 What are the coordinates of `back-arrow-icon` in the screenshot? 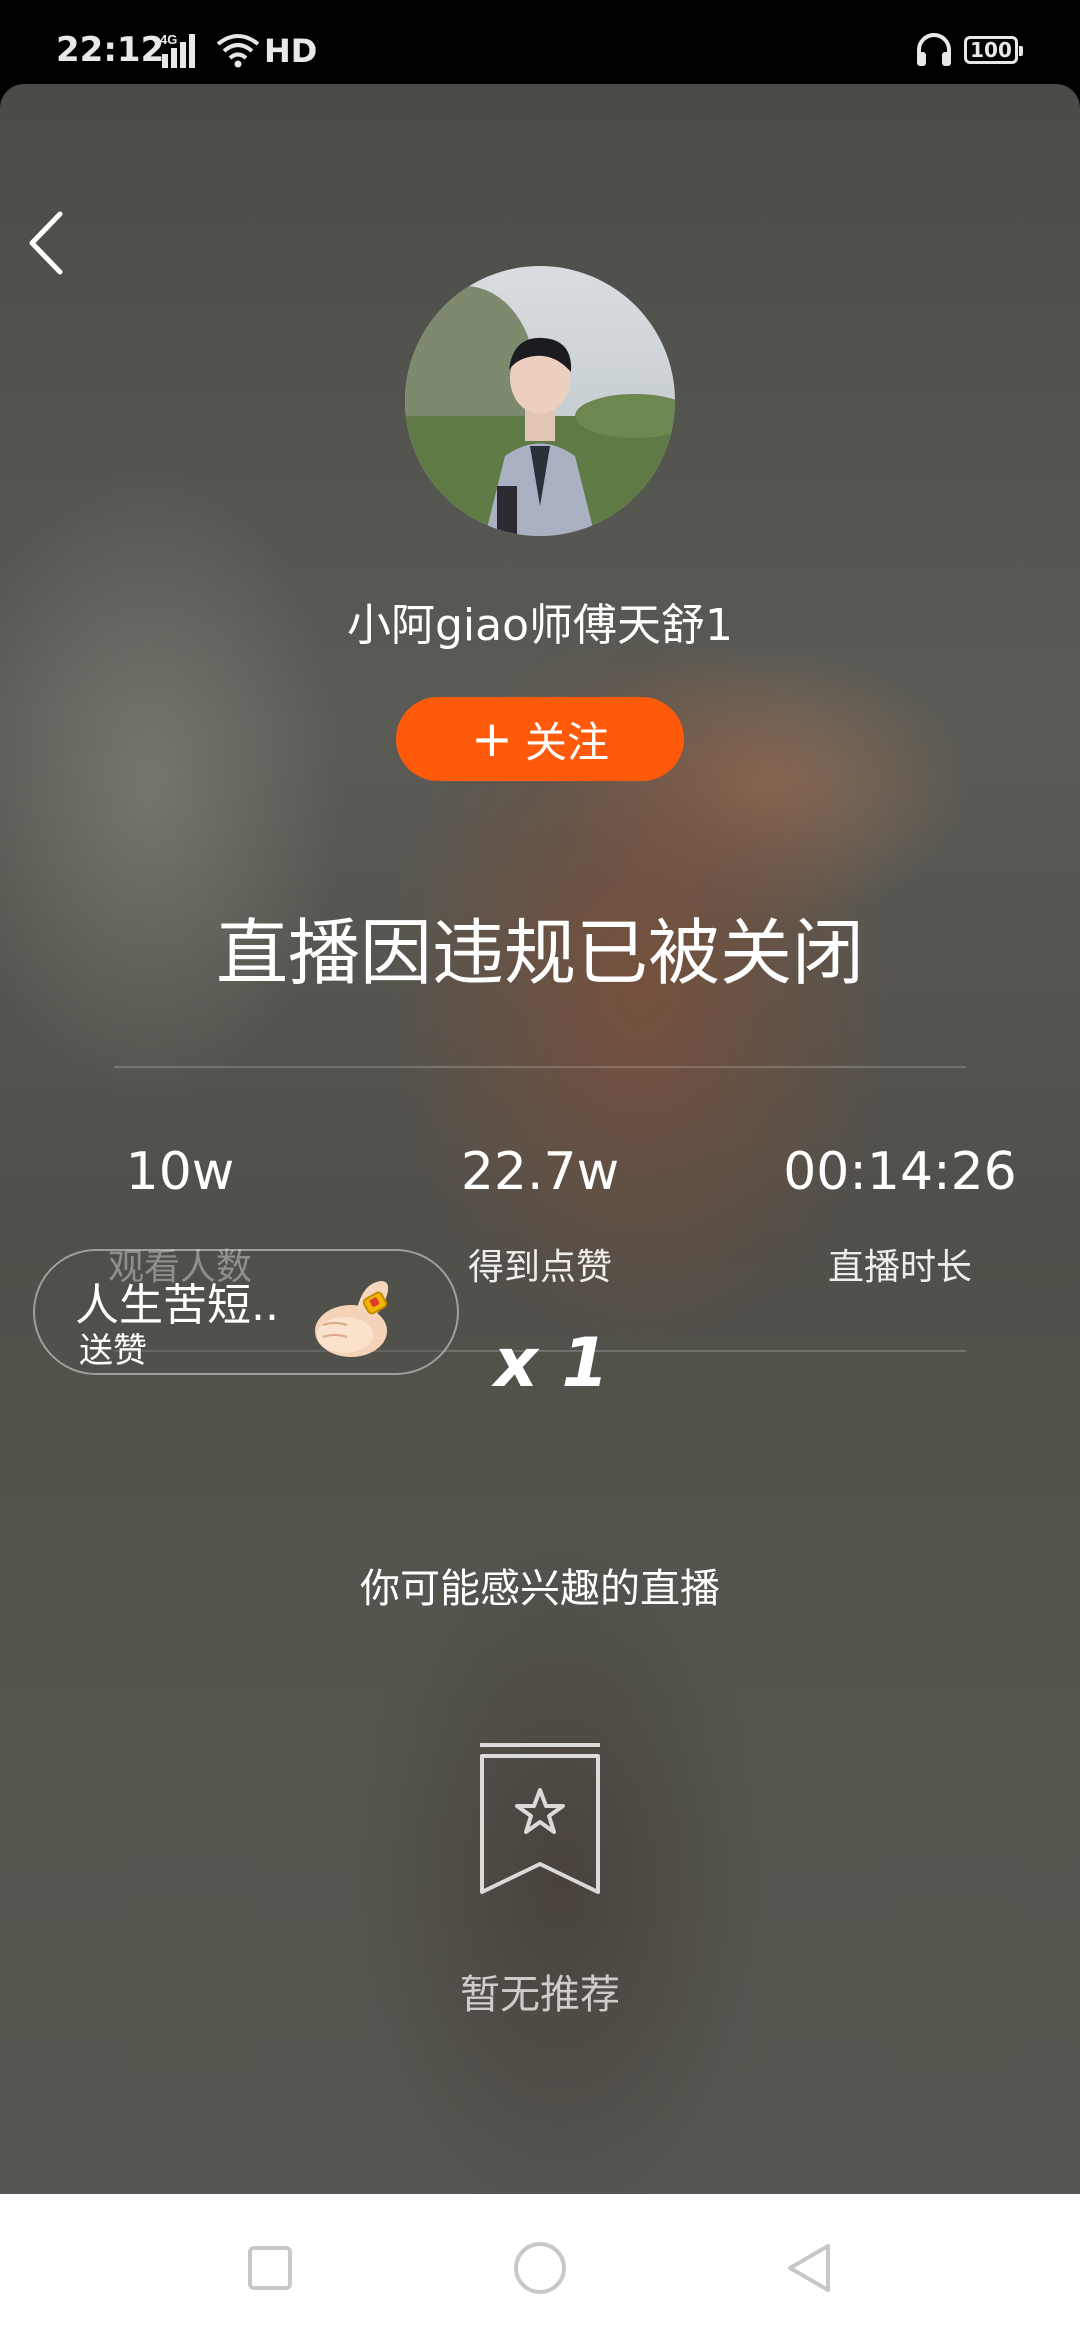 It's located at (46, 243).